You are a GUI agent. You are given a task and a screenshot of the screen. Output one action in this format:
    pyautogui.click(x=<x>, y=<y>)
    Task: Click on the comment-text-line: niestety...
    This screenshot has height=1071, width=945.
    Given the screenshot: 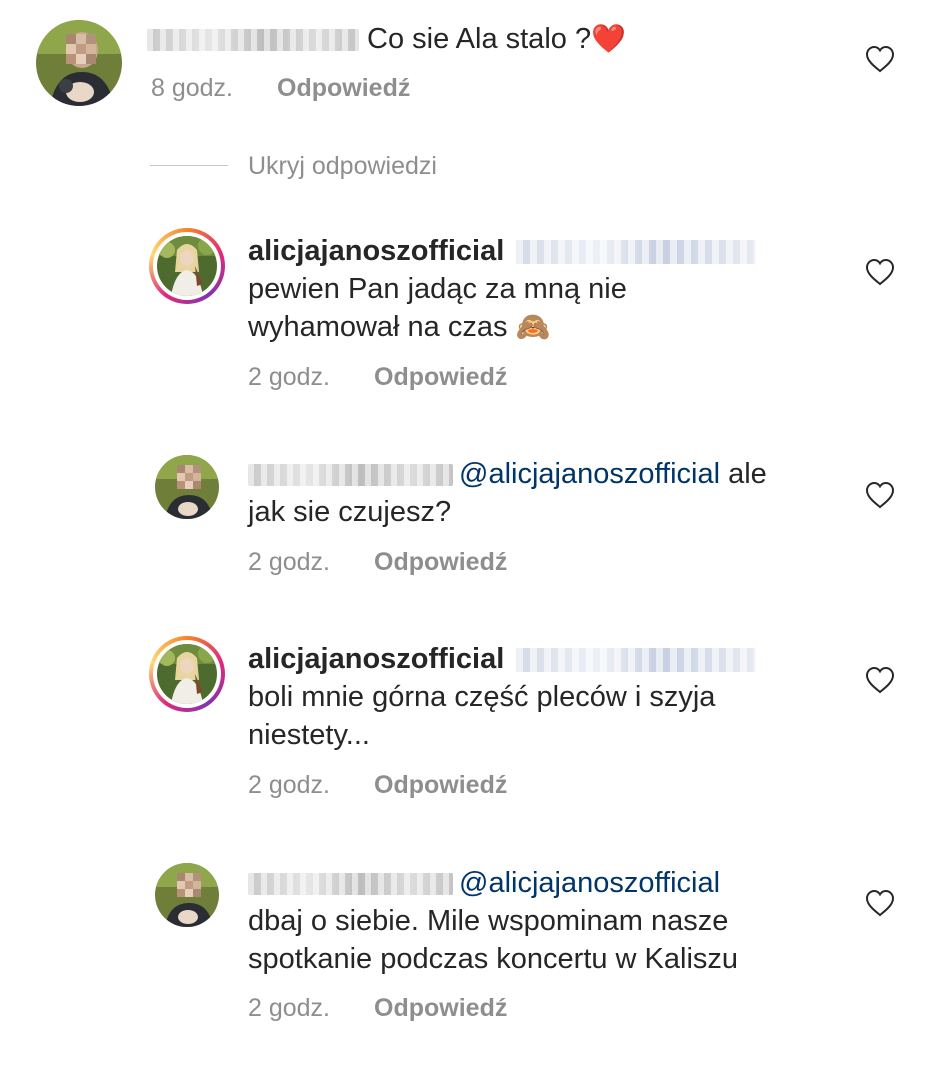 What is the action you would take?
    pyautogui.click(x=309, y=735)
    